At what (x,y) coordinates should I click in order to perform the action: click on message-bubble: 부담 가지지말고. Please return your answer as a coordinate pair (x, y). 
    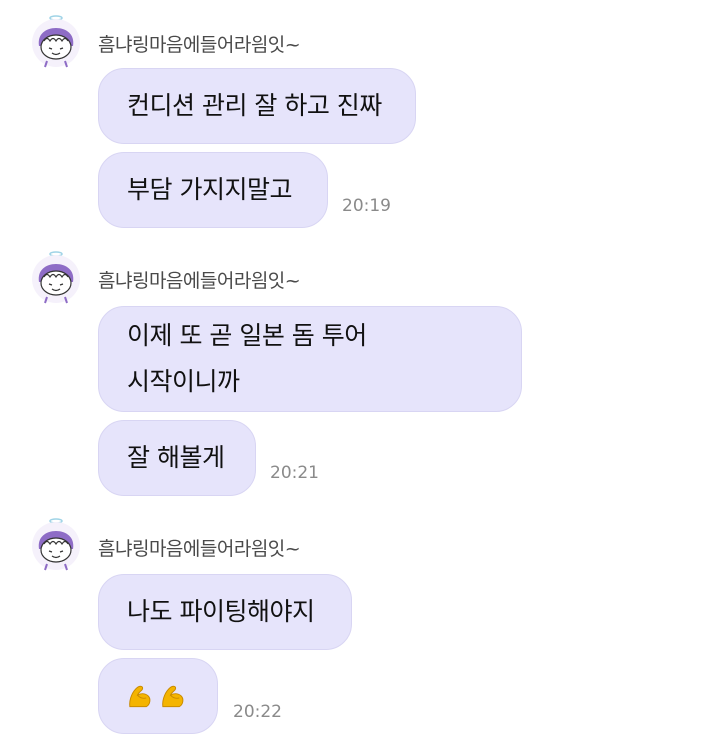
    Looking at the image, I should click on (213, 190).